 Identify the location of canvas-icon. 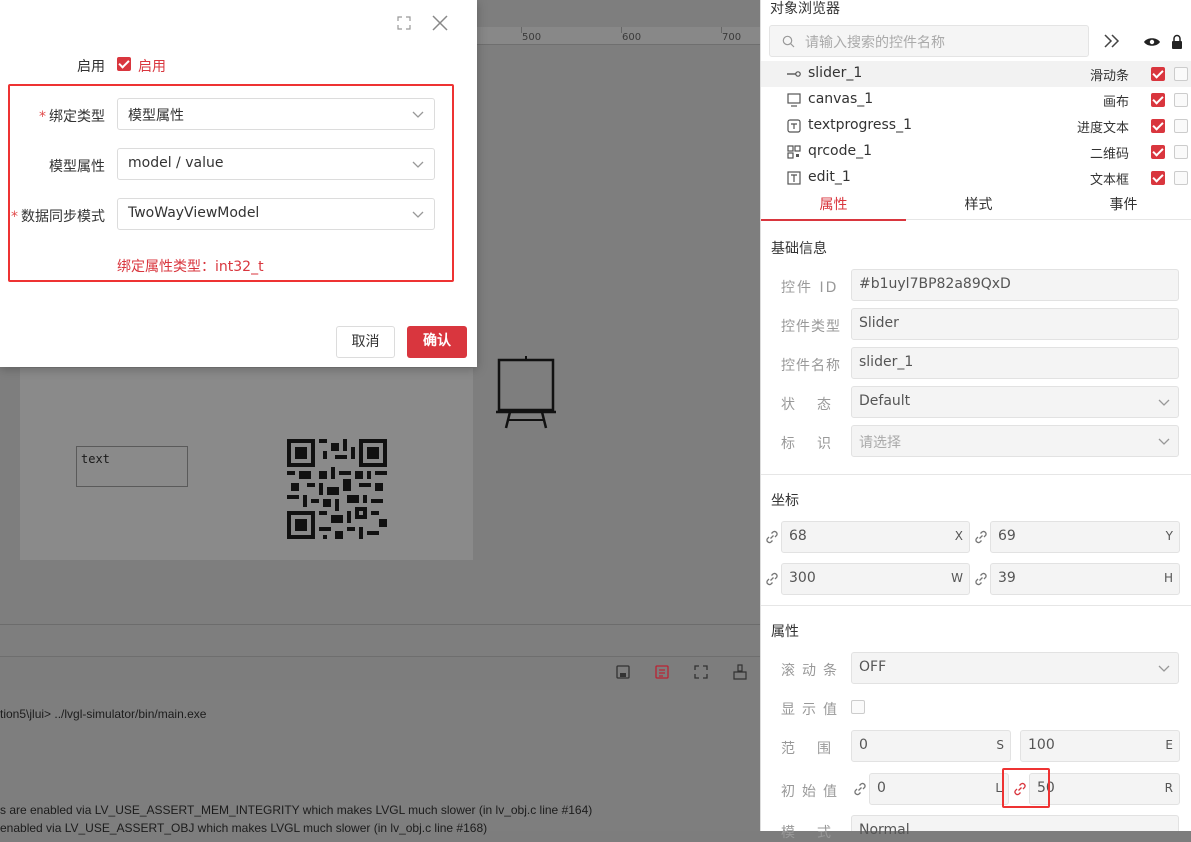
(794, 100).